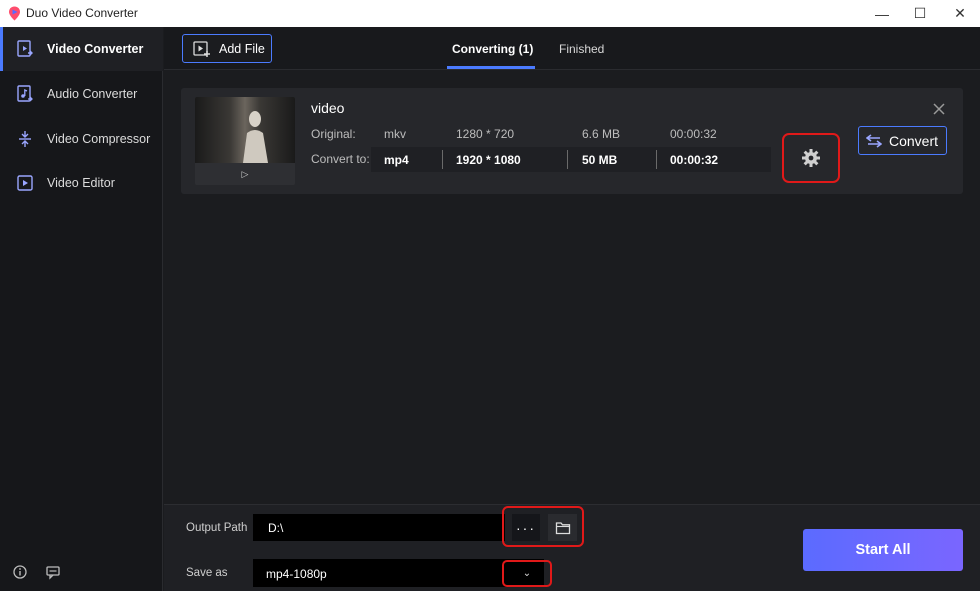 The width and height of the screenshot is (980, 591). Describe the element at coordinates (255, 137) in the screenshot. I see `thumbnail-figure` at that location.